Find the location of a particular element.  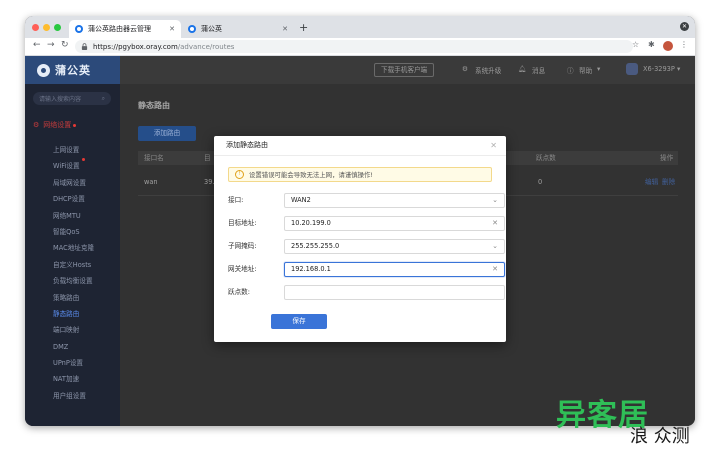

dandelion-logo-icon is located at coordinates (43, 70).